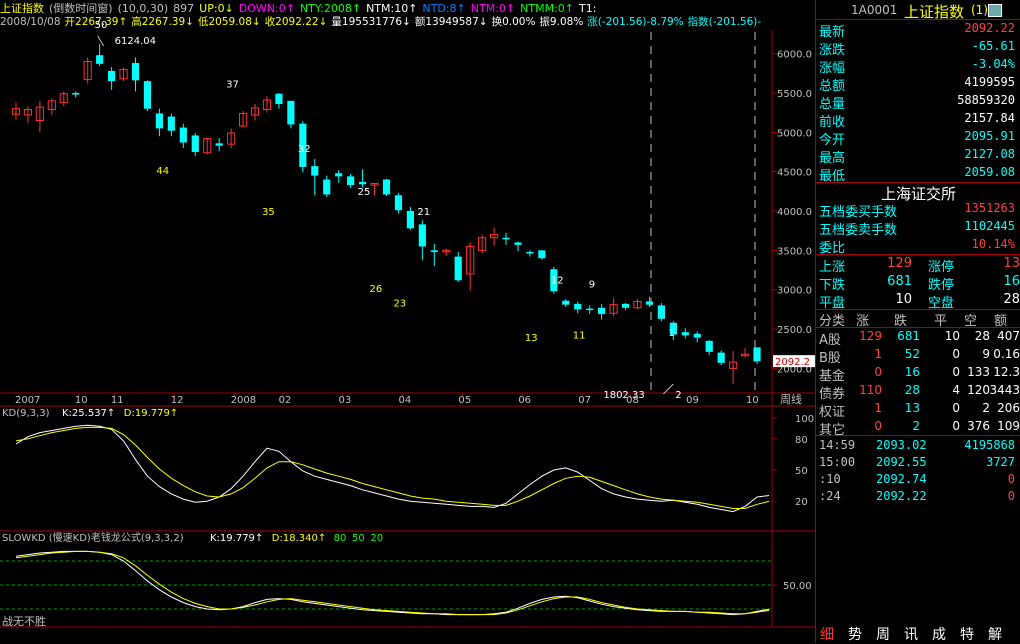 Image resolution: width=1020 pixels, height=644 pixels. Describe the element at coordinates (801, 440) in the screenshot. I see `y-tick-label: 80` at that location.